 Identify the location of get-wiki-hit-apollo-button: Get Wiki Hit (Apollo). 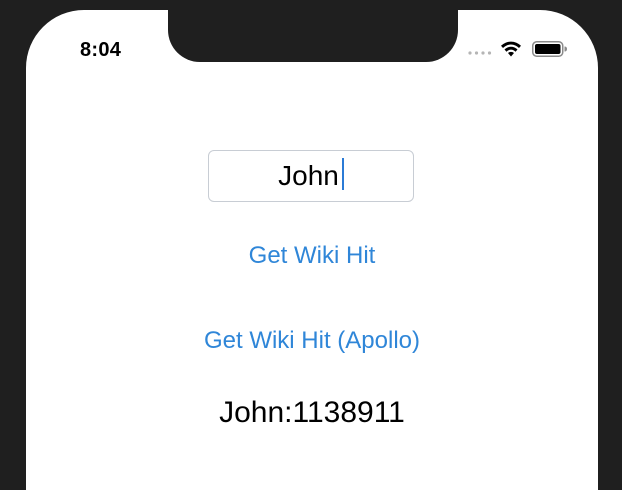
(312, 341).